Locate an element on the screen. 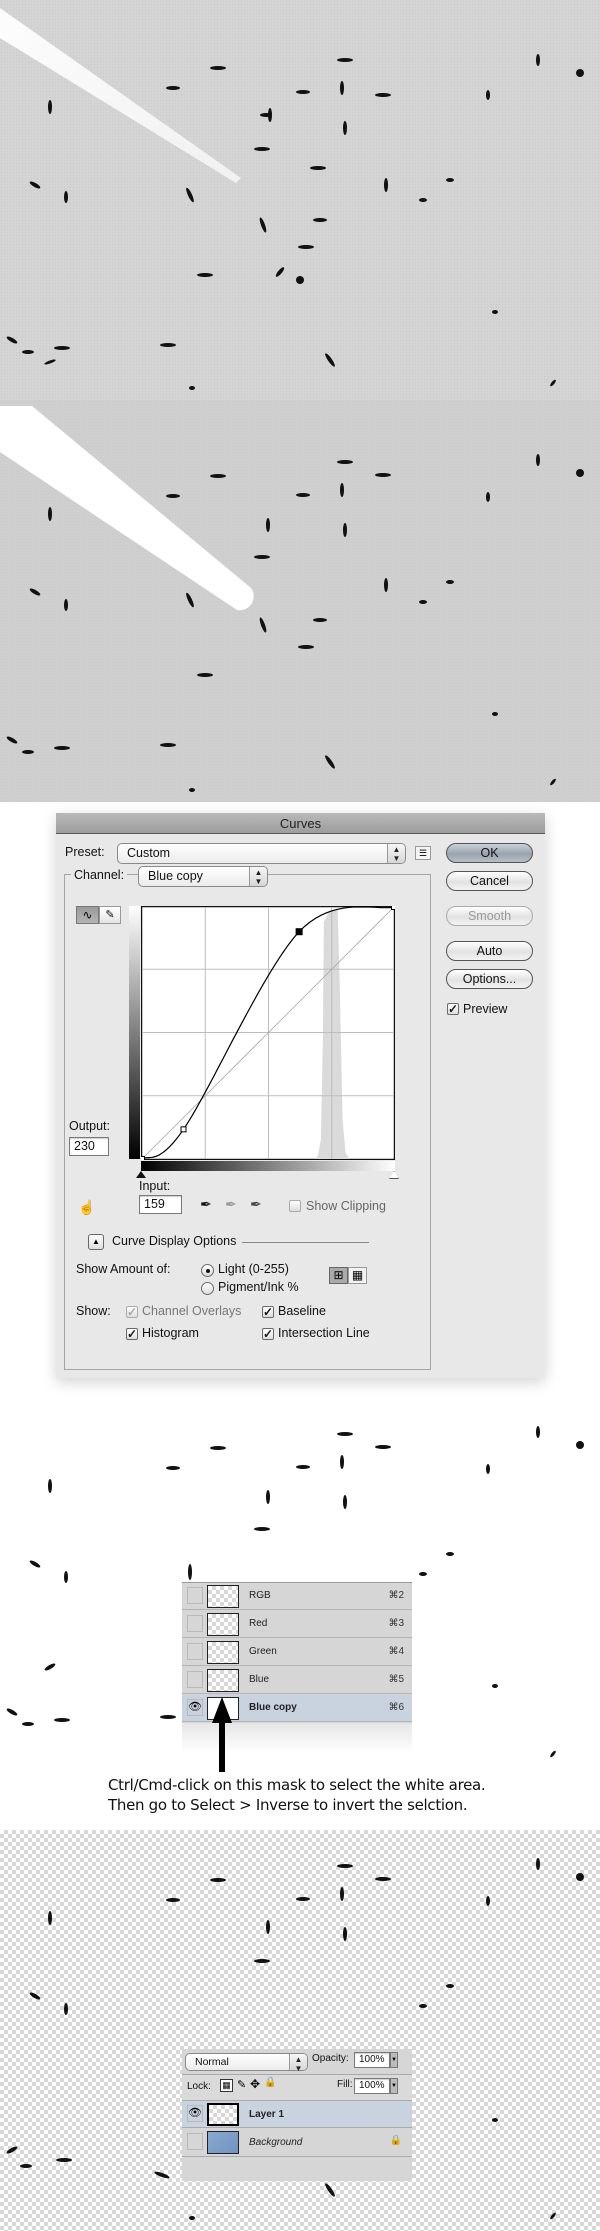  bird-flock is located at coordinates (295, 222).